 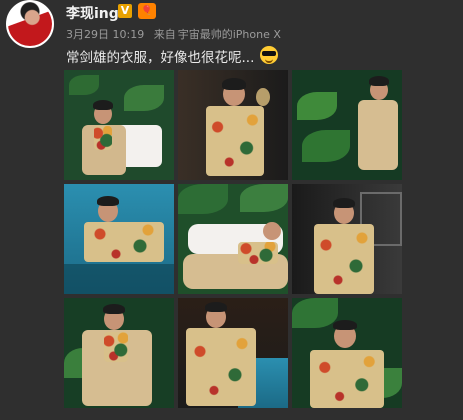 I want to click on vip-badge-icon: 🎈, so click(x=147, y=11).